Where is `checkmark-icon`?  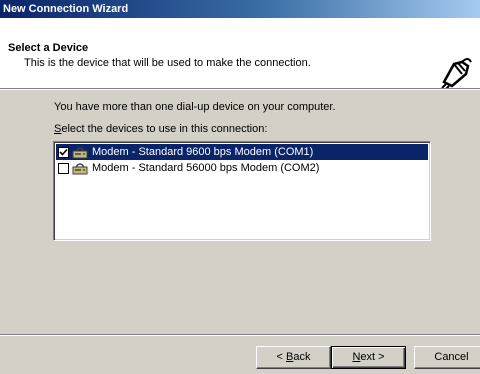 checkmark-icon is located at coordinates (63, 152).